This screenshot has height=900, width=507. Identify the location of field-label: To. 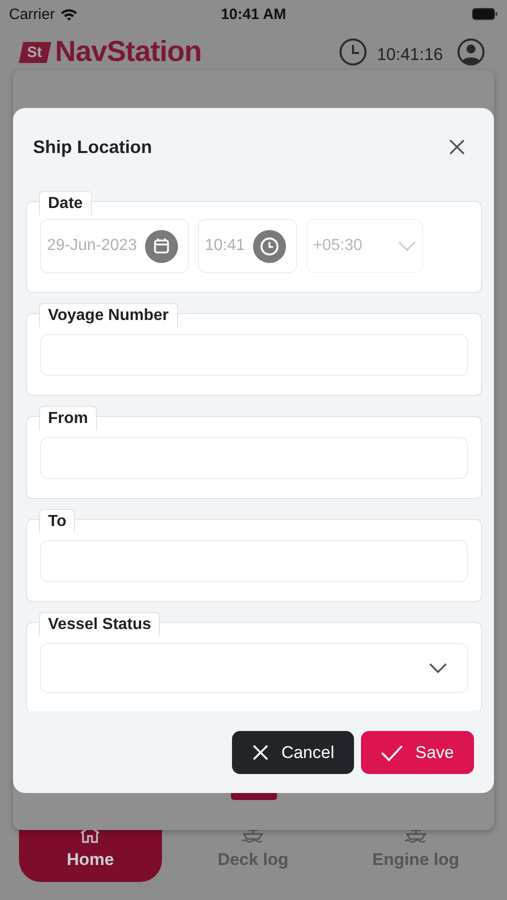
(57, 521).